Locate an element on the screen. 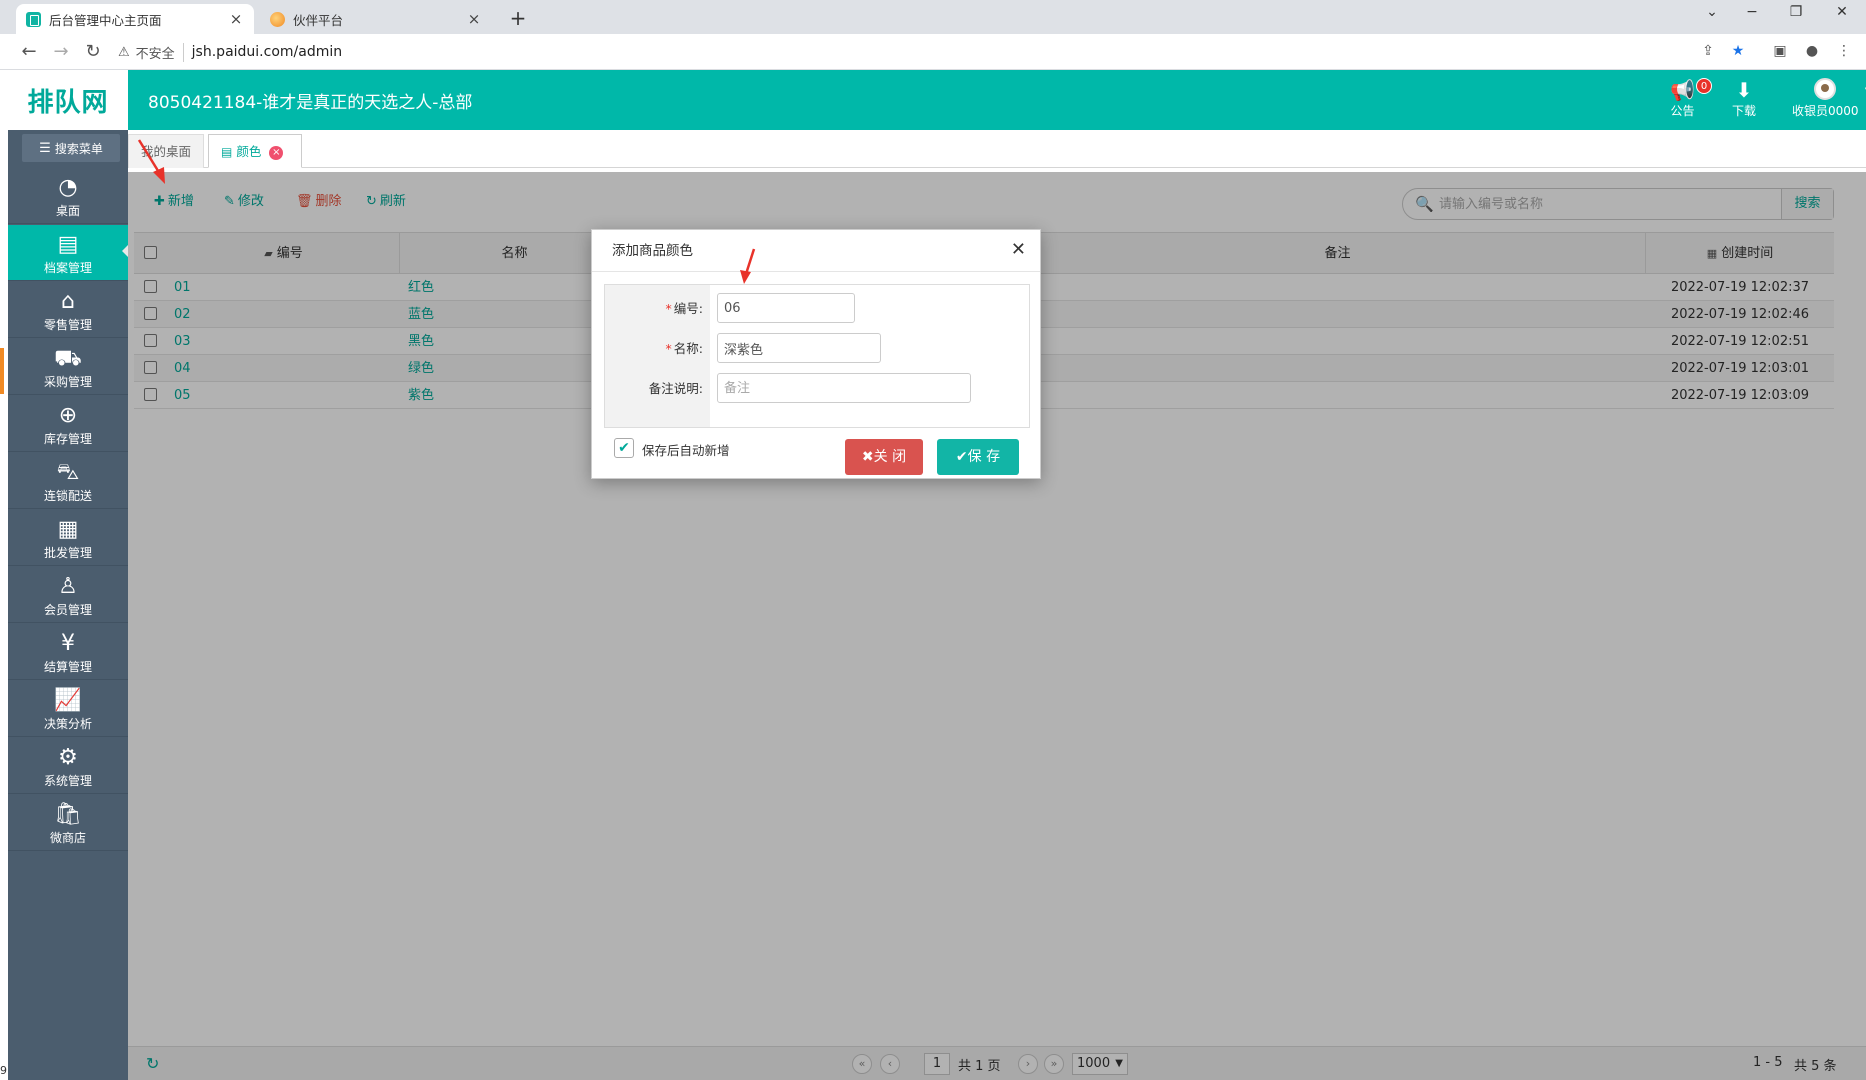  name-label-text: 名称: is located at coordinates (688, 348).